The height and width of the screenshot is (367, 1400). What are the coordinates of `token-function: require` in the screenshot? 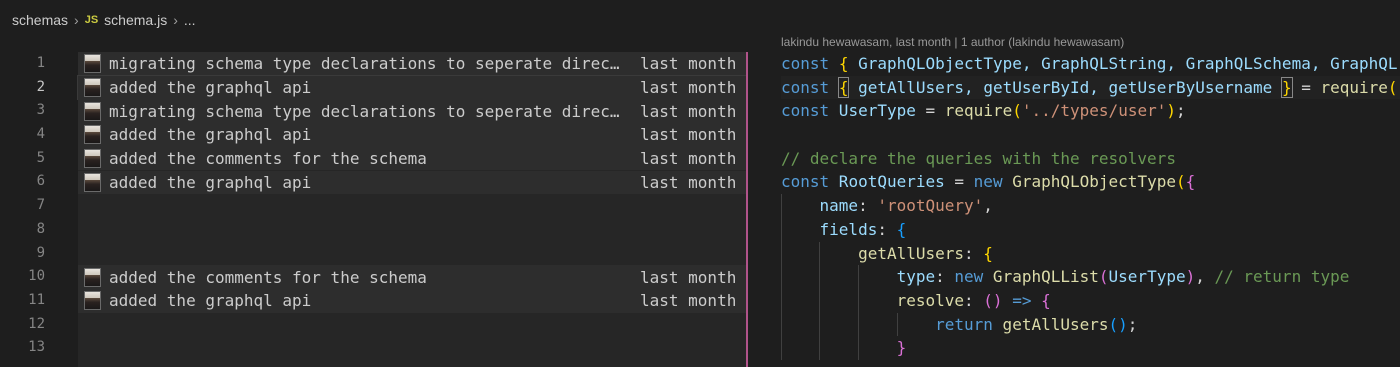 It's located at (1354, 87).